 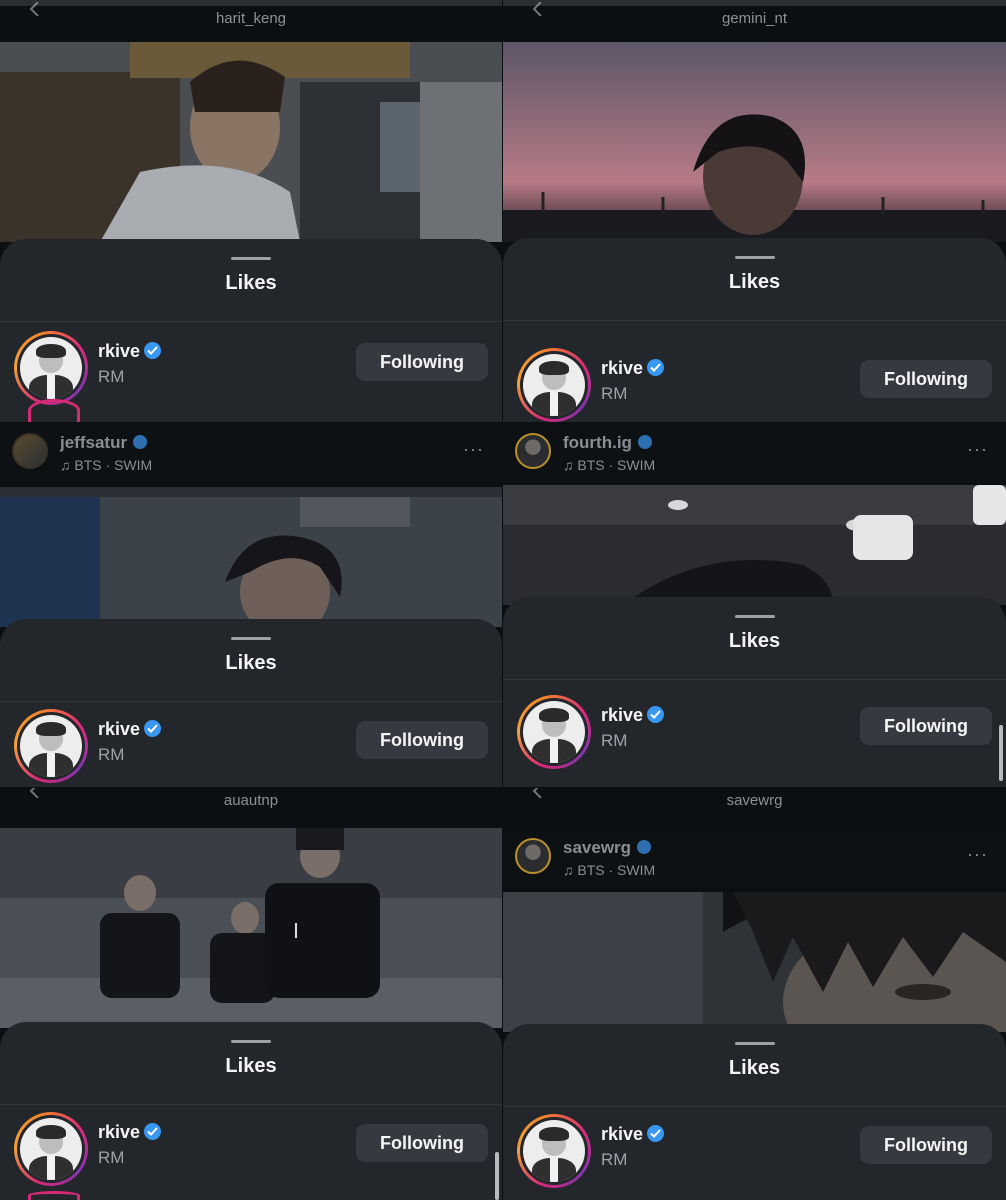 I want to click on top-bar: auautnp, so click(x=251, y=809).